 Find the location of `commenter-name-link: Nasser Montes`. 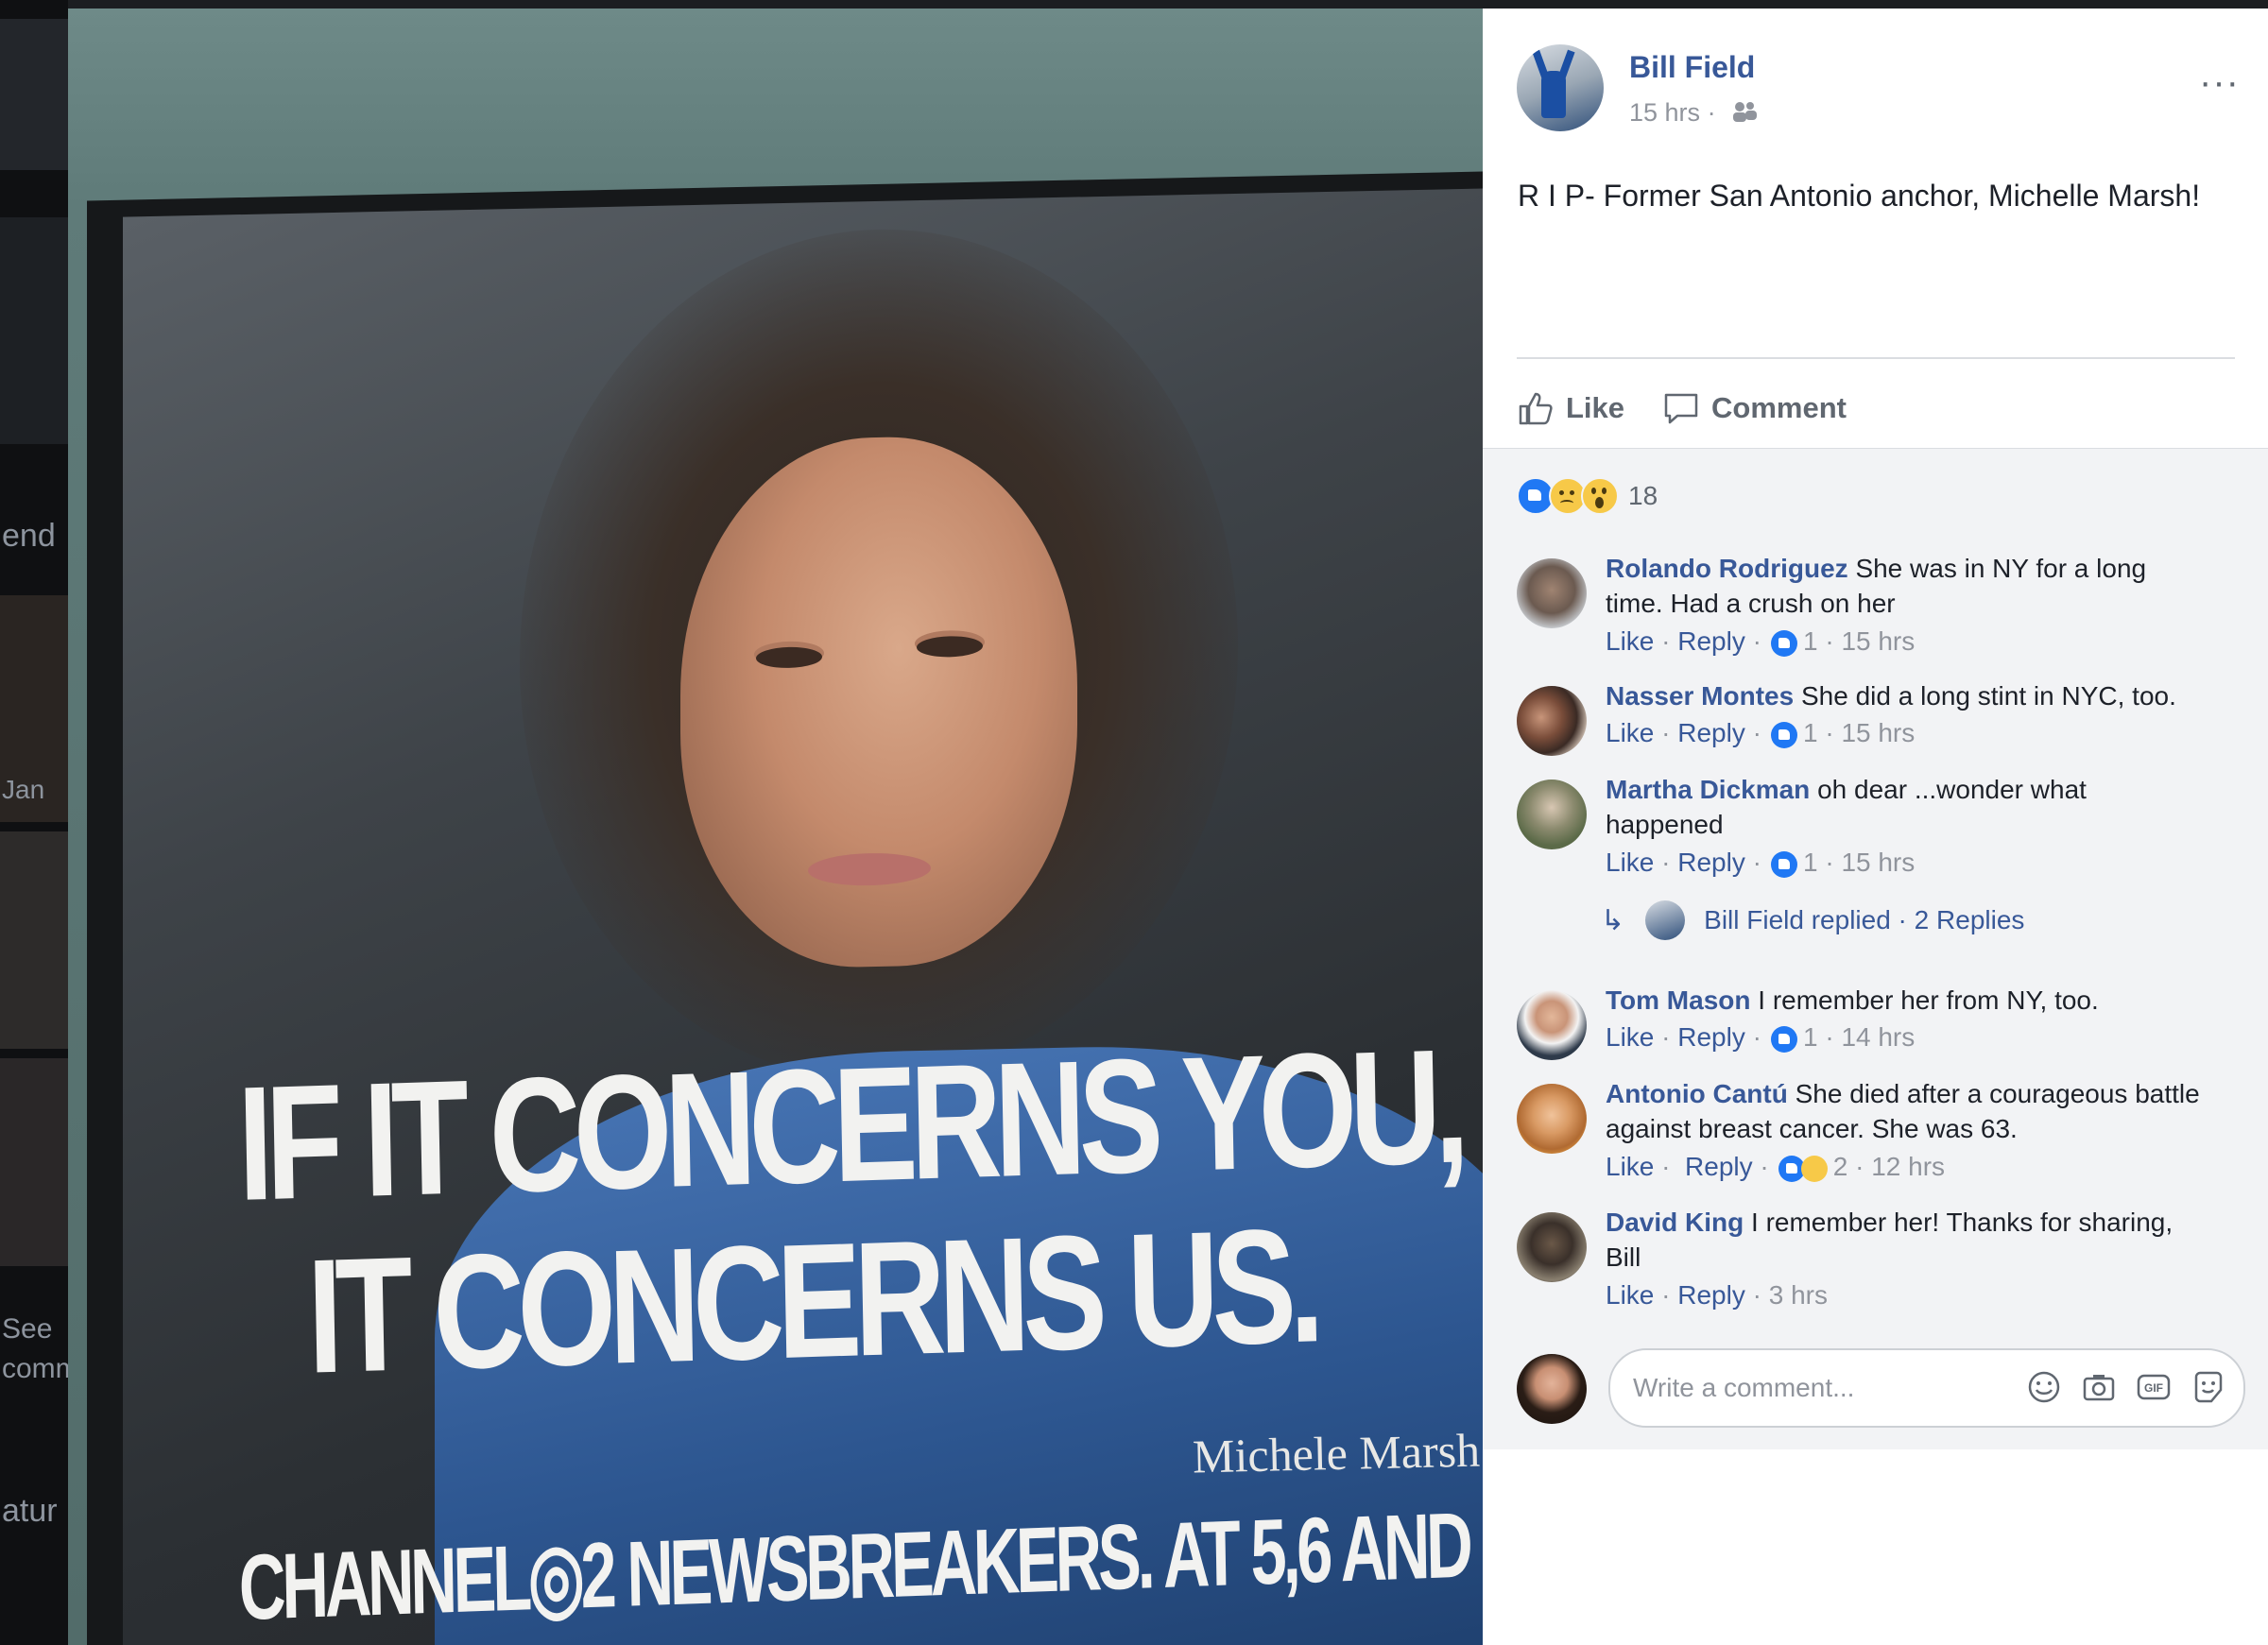

commenter-name-link: Nasser Montes is located at coordinates (1700, 696).